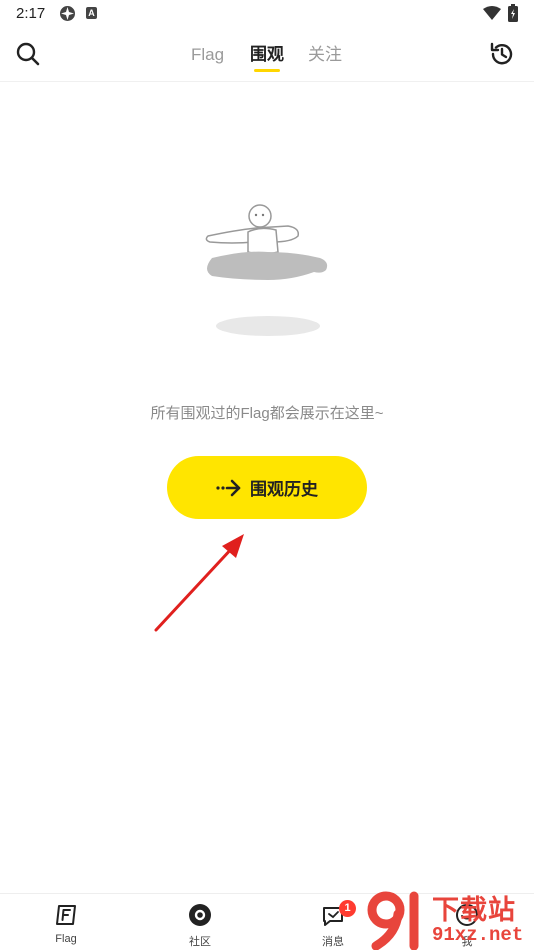 This screenshot has width=534, height=950. What do you see at coordinates (333, 942) in the screenshot?
I see `bottom-nav-messages-label: 消息` at bounding box center [333, 942].